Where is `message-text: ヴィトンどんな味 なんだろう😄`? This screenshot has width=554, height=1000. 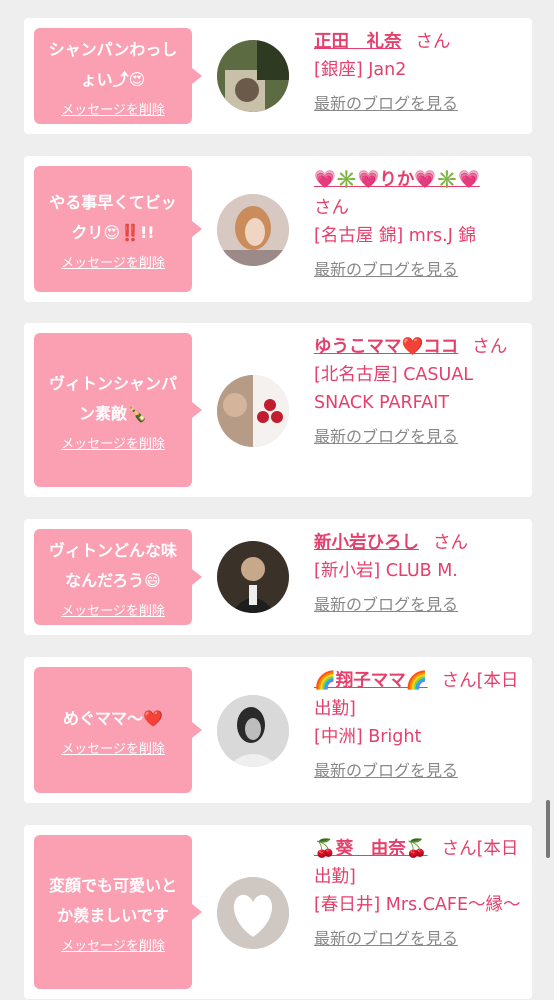
message-text: ヴィトンどんな味 なんだろう😄 is located at coordinates (112, 565).